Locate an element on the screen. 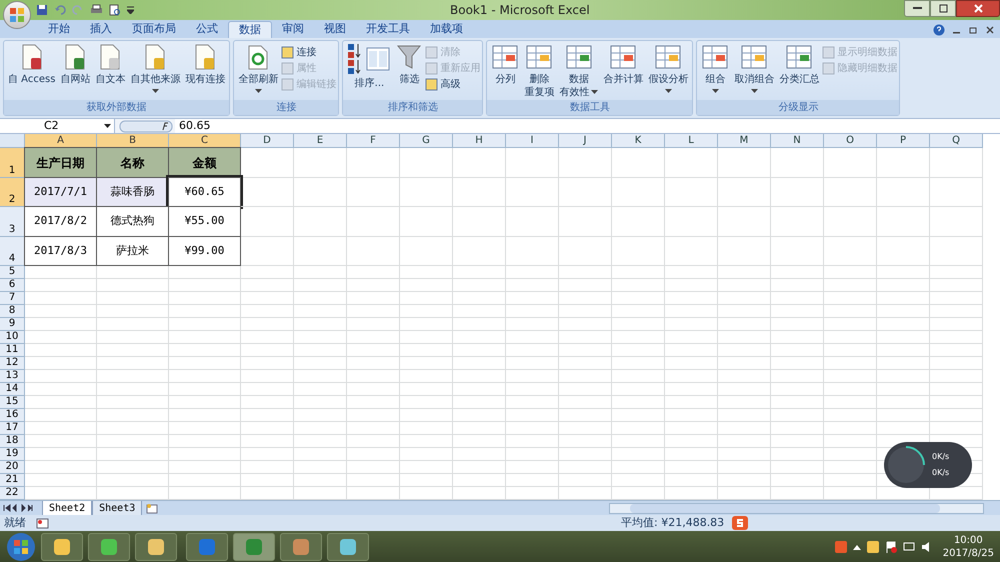  ribbon-small-button: 连接 is located at coordinates (308, 52).